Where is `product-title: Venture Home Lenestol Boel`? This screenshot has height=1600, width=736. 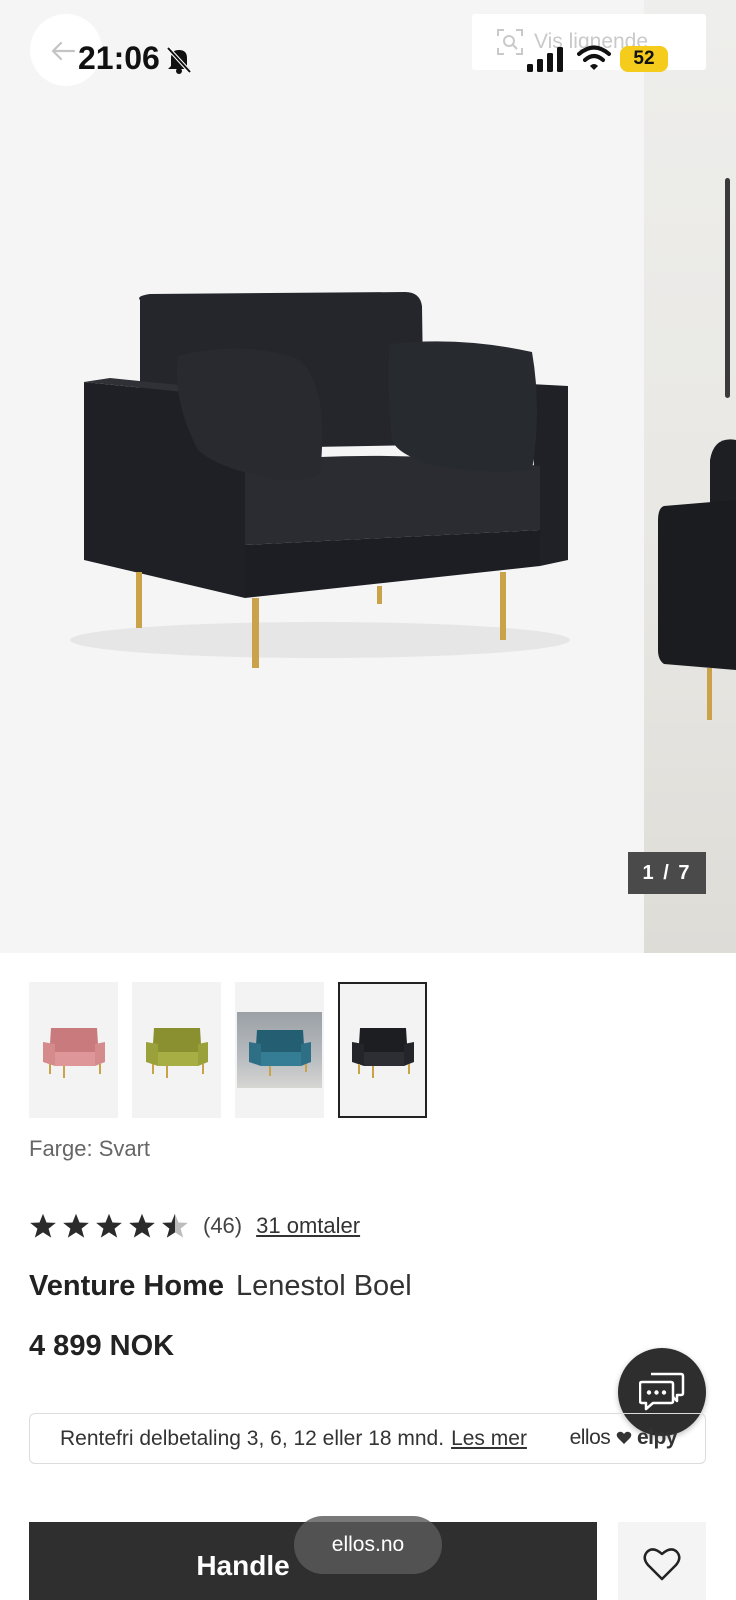
product-title: Venture Home Lenestol Boel is located at coordinates (220, 1286).